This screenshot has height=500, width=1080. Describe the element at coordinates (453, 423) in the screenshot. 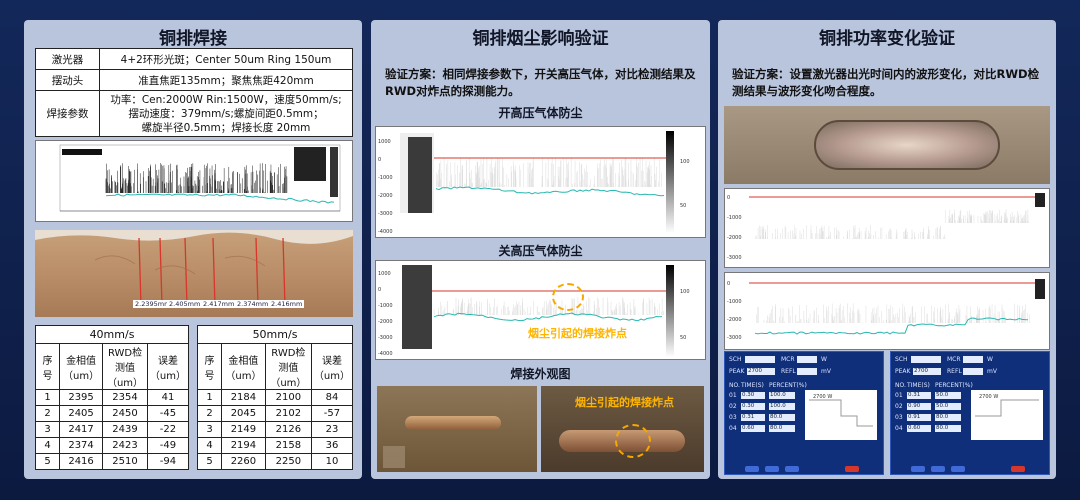

I see `weld-seam` at that location.